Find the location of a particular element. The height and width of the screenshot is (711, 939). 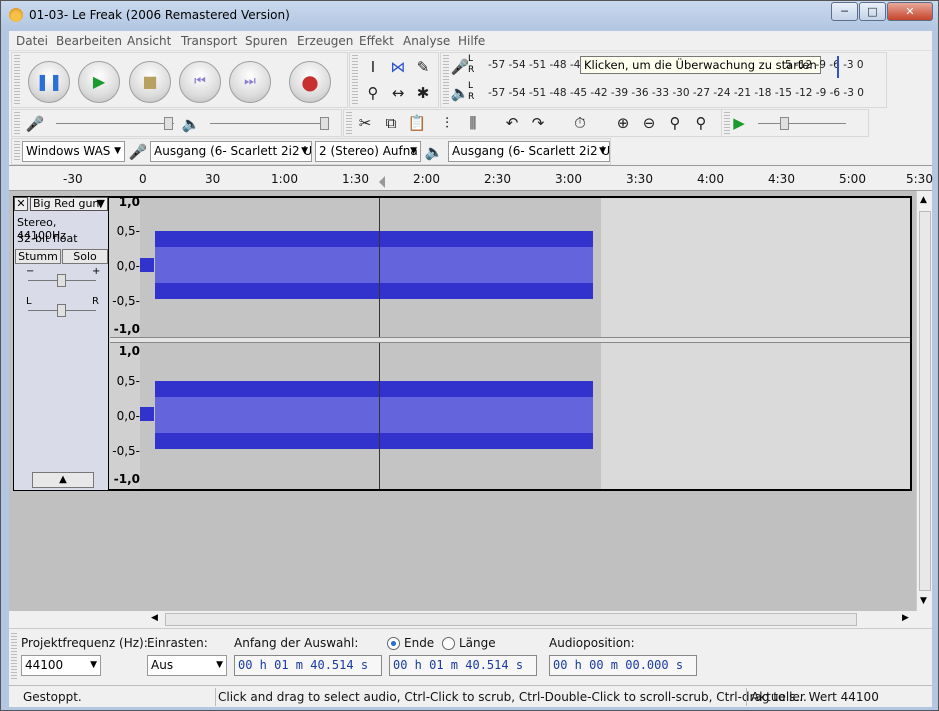

horizontal-scrollbar: ◀ ▶ is located at coordinates (532, 619).